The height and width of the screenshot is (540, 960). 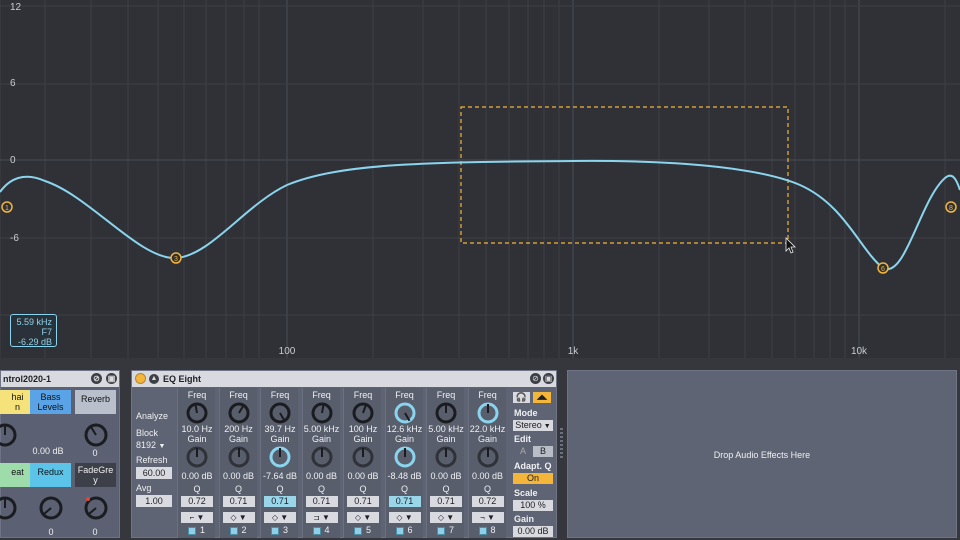 I want to click on eq-title-bar: ▲ EQ Eight ⊘ ▣, so click(x=344, y=379).